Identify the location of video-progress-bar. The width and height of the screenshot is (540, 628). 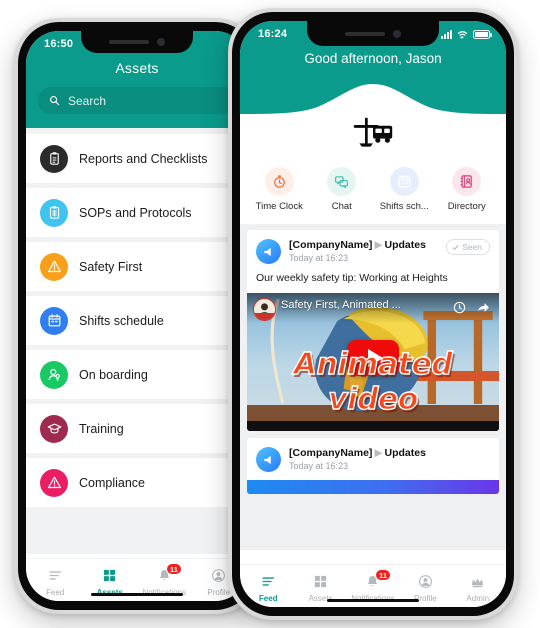
(373, 426).